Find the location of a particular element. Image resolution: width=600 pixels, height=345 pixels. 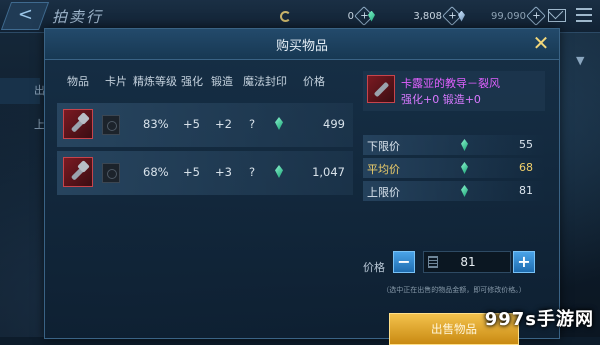

max-price-row: 上限价 81 is located at coordinates (454, 191).